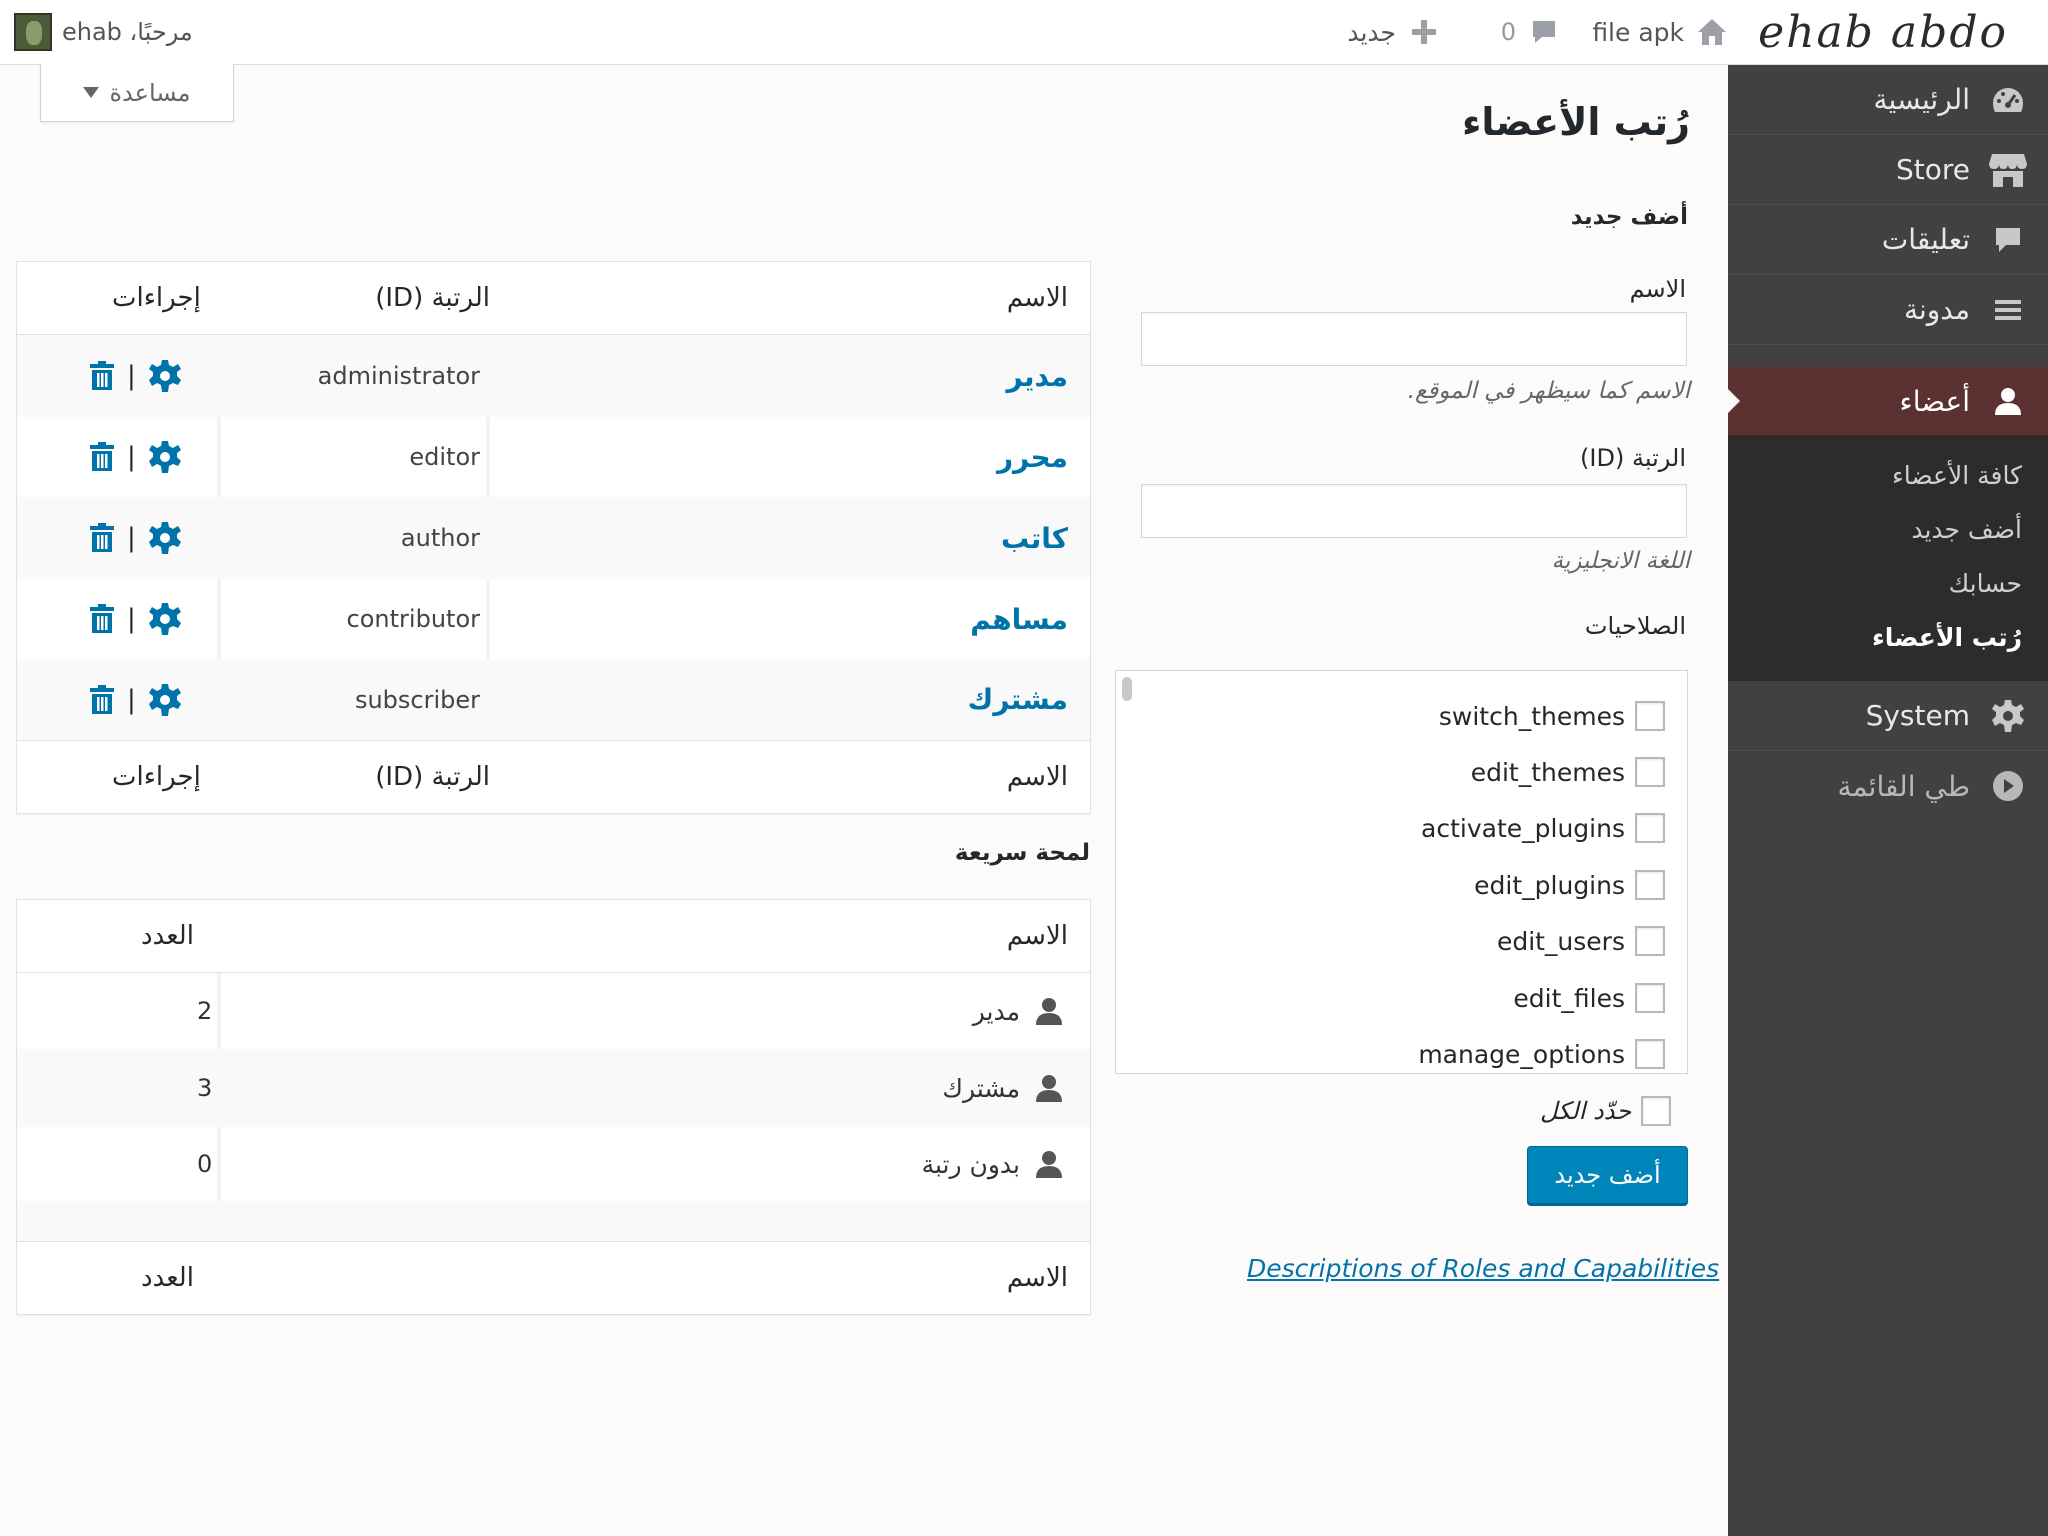  I want to click on help-label: مساعدة, so click(150, 92).